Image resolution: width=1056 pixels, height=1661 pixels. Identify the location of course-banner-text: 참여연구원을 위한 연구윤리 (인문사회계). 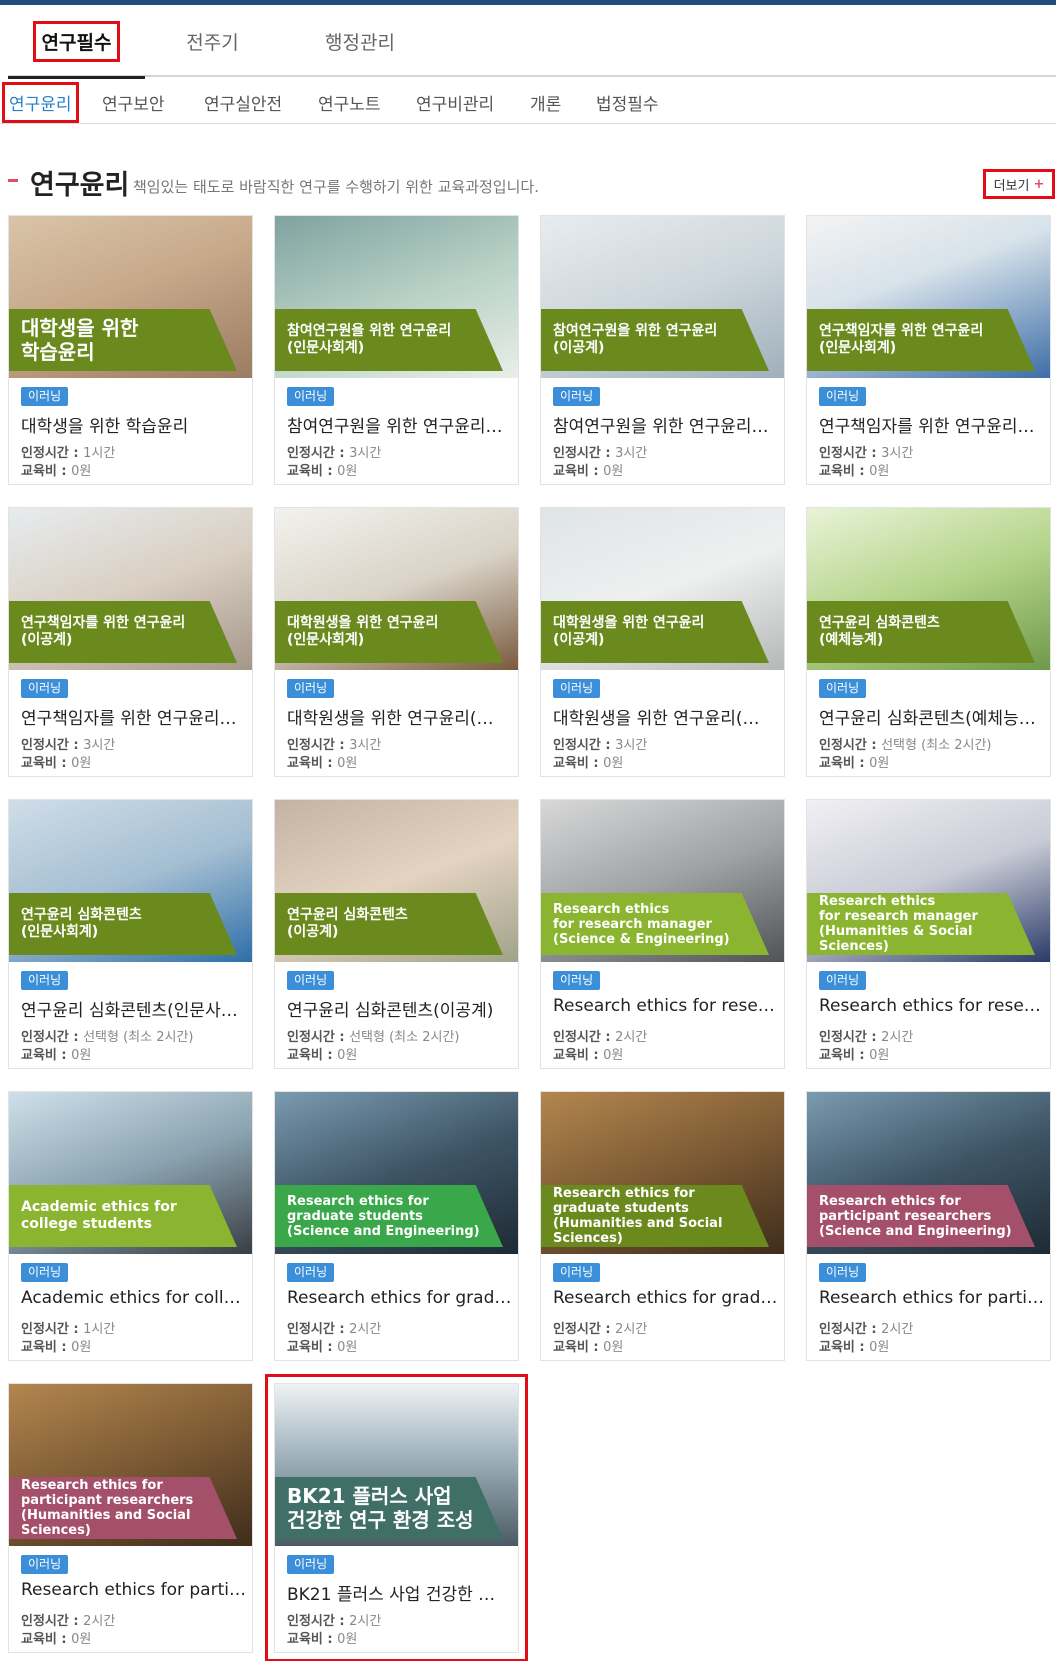
(369, 339).